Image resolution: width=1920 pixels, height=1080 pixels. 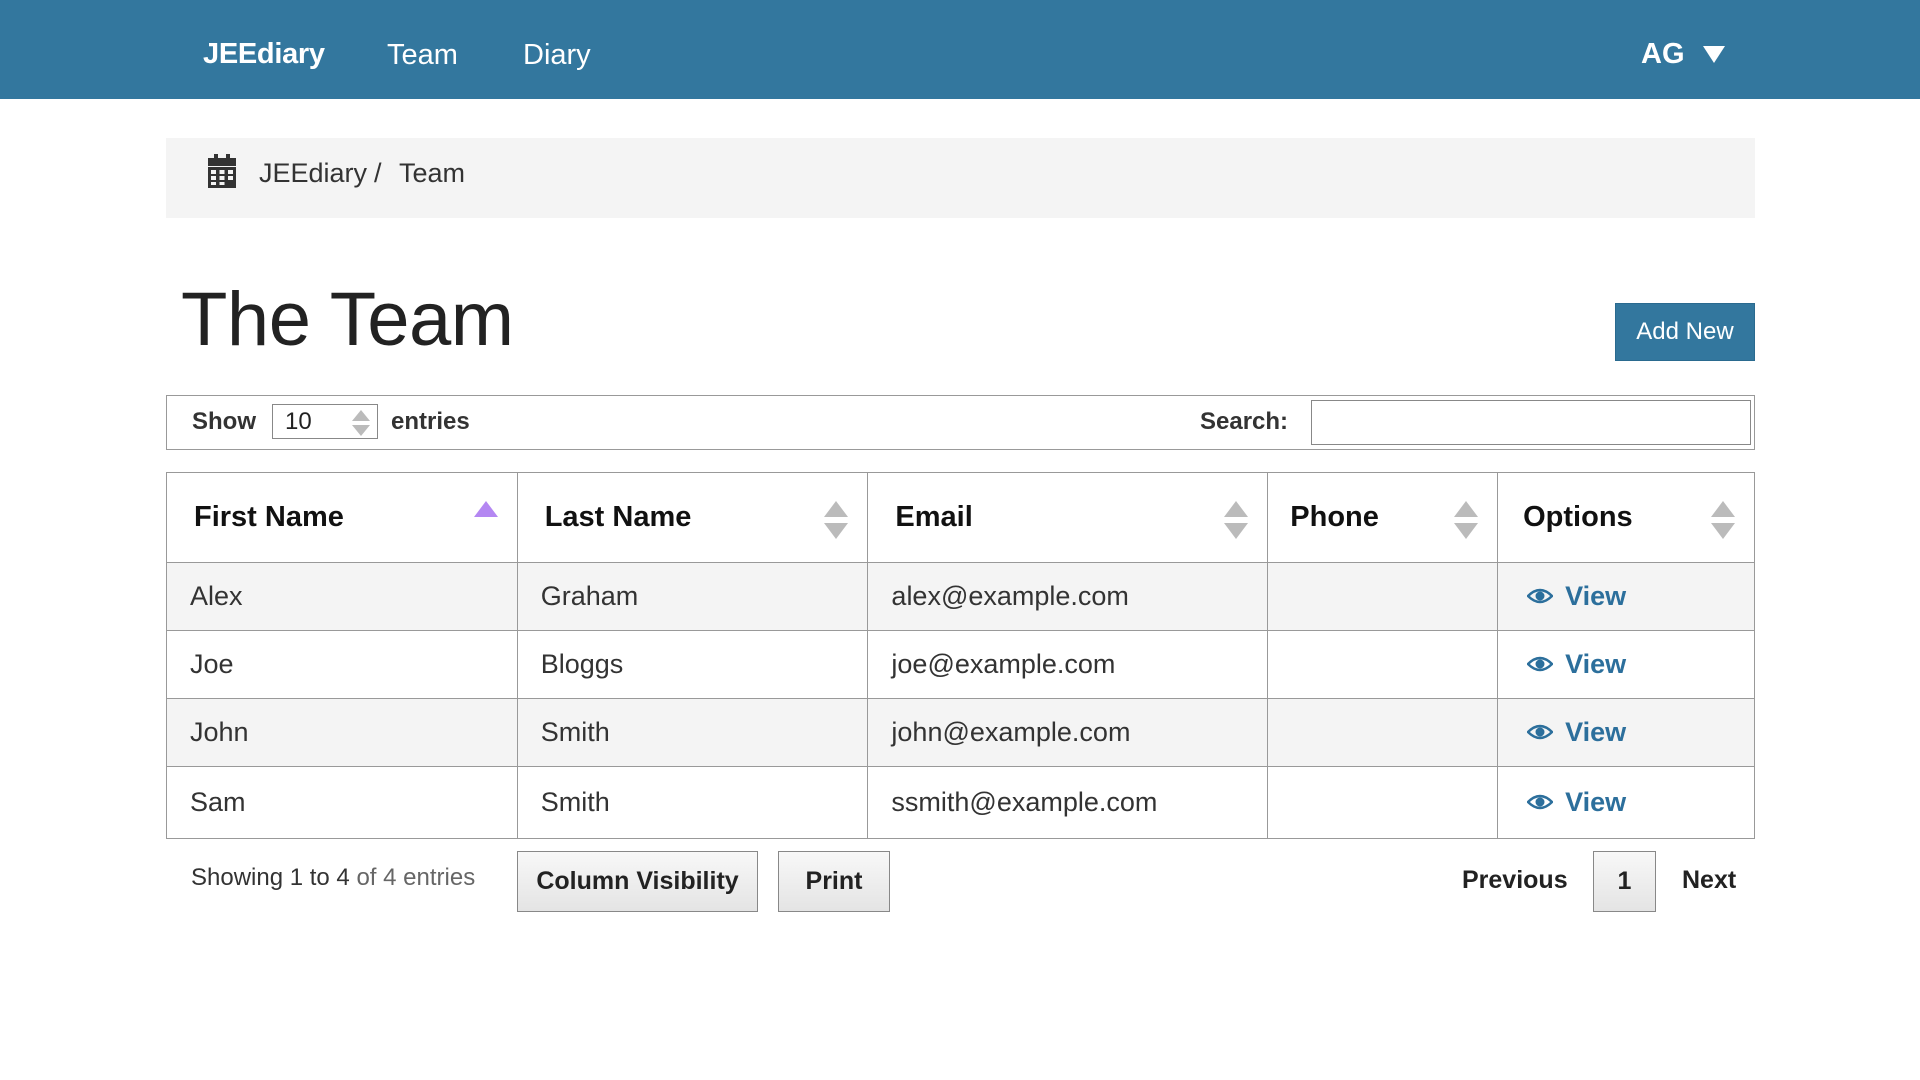 What do you see at coordinates (618, 517) in the screenshot?
I see `column-header-label: Last Name` at bounding box center [618, 517].